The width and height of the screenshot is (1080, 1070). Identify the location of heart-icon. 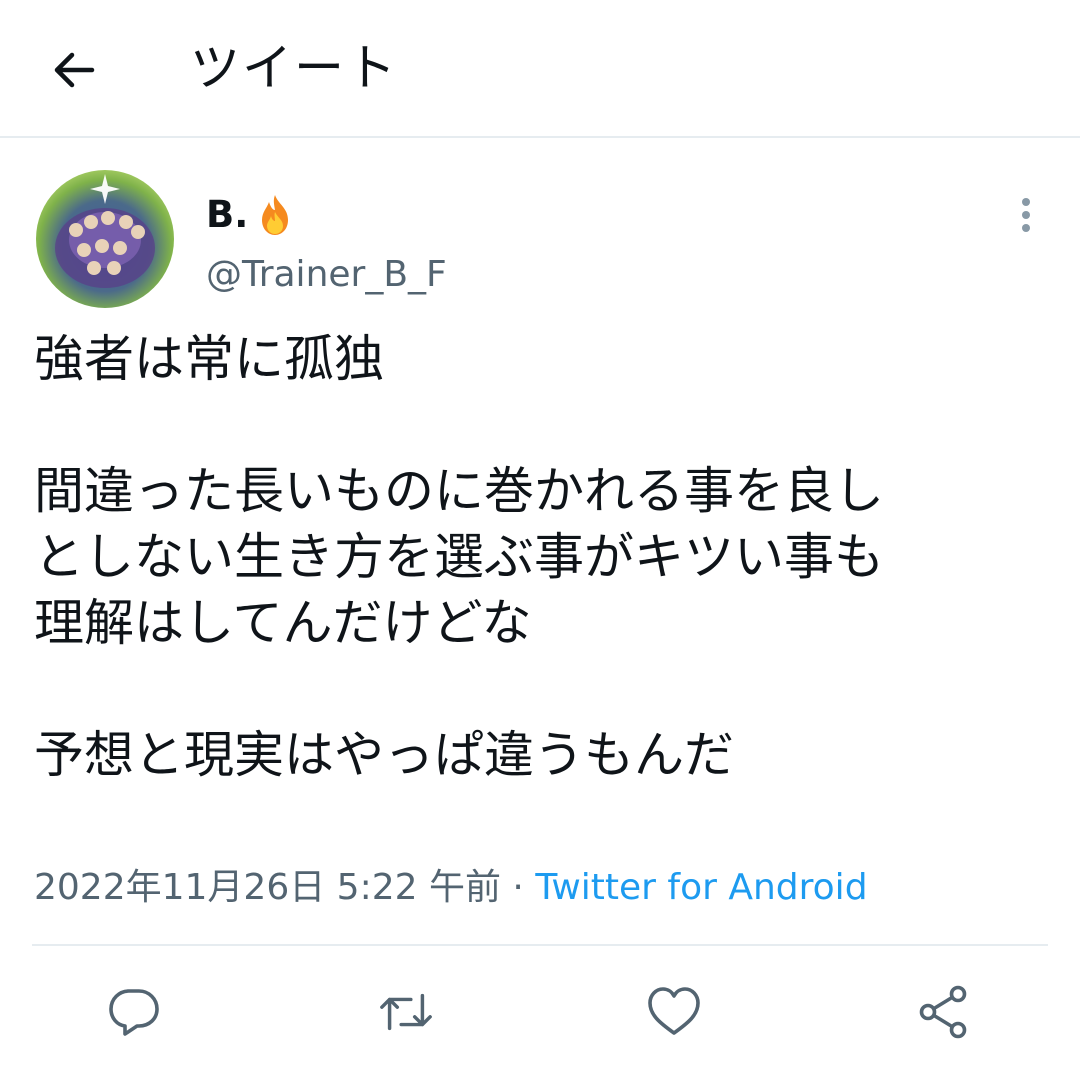
(674, 1011).